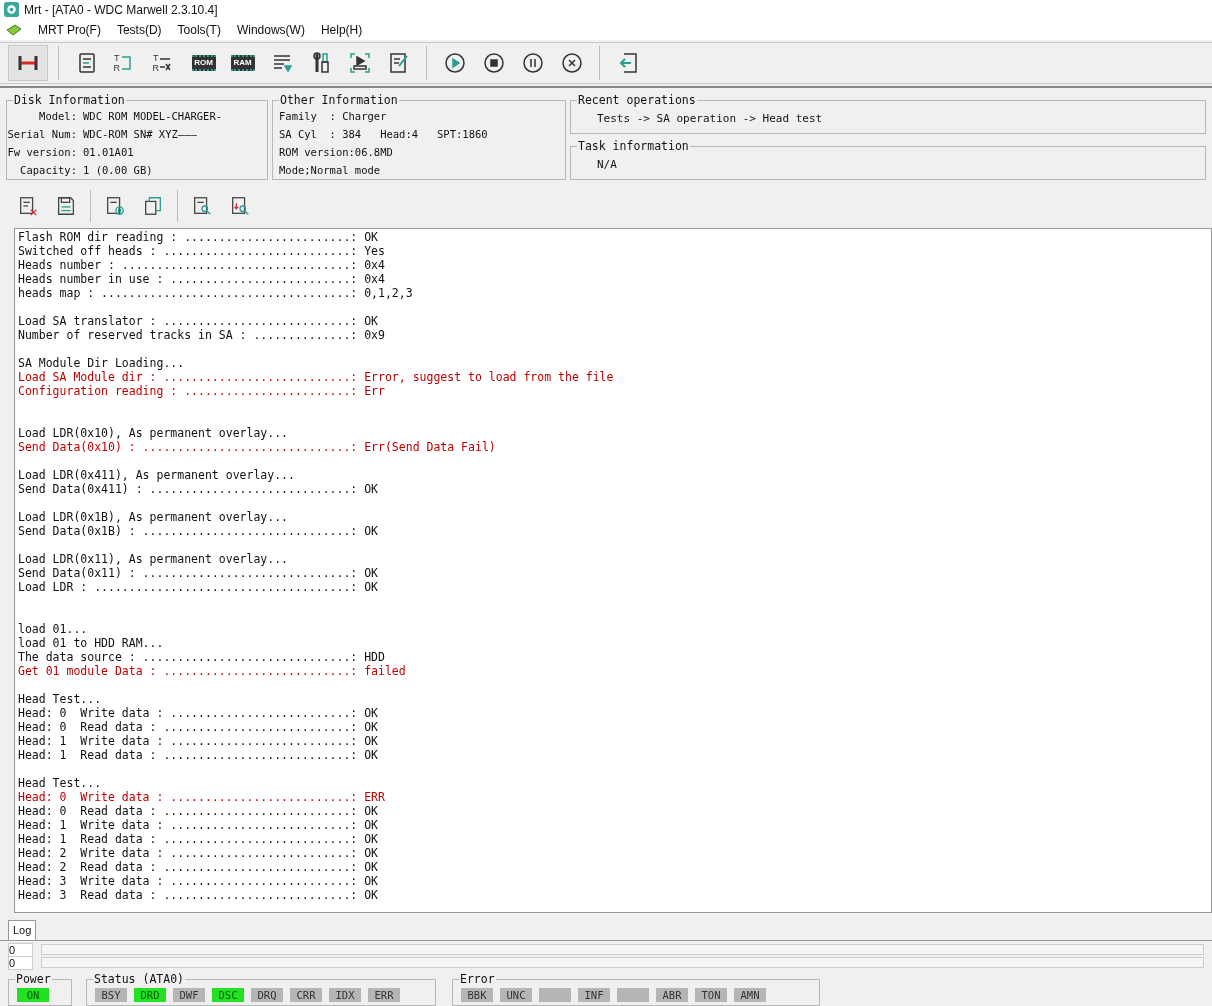 Image resolution: width=1212 pixels, height=1006 pixels. Describe the element at coordinates (306, 995) in the screenshot. I see `status-indicator: CRR` at that location.